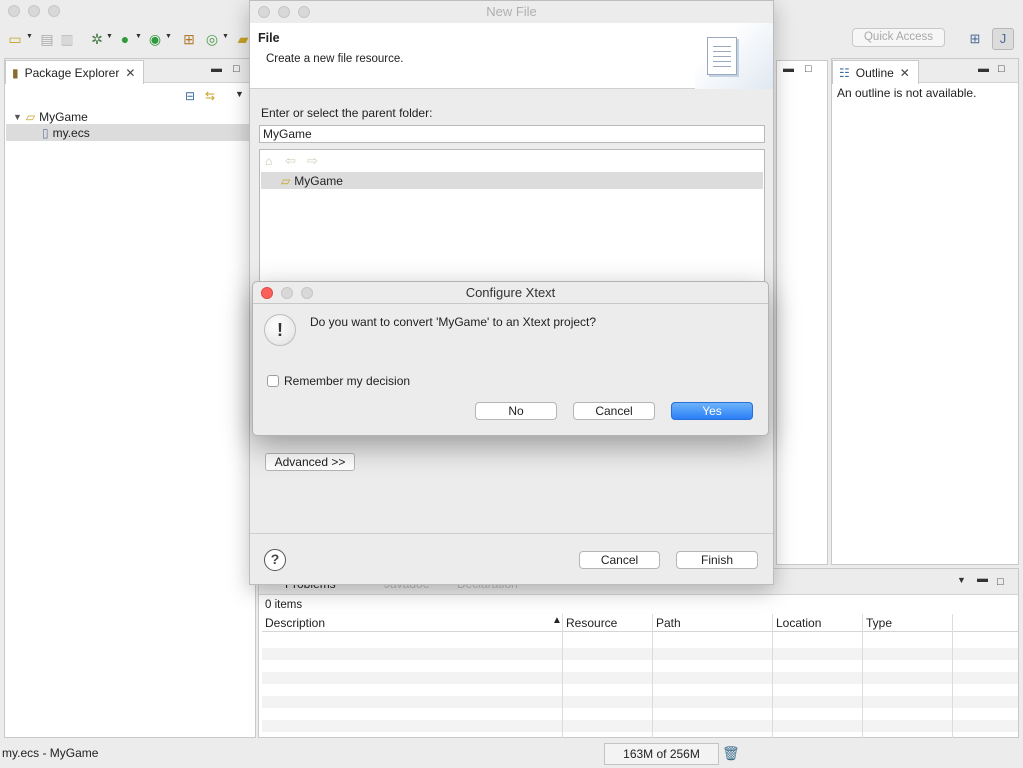 This screenshot has width=1023, height=768. Describe the element at coordinates (295, 623) in the screenshot. I see `column-description: Description` at that location.